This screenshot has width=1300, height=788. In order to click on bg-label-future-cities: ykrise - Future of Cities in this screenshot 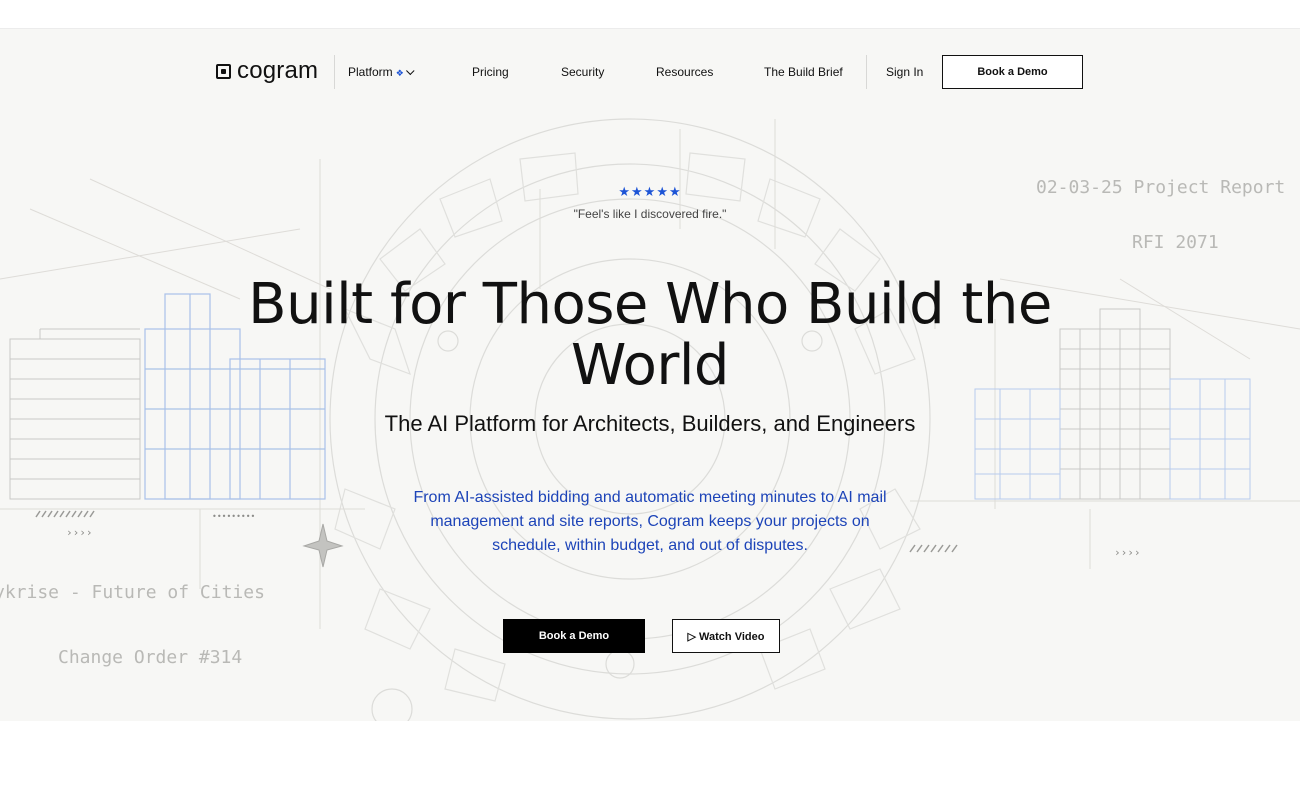, I will do `click(132, 592)`.